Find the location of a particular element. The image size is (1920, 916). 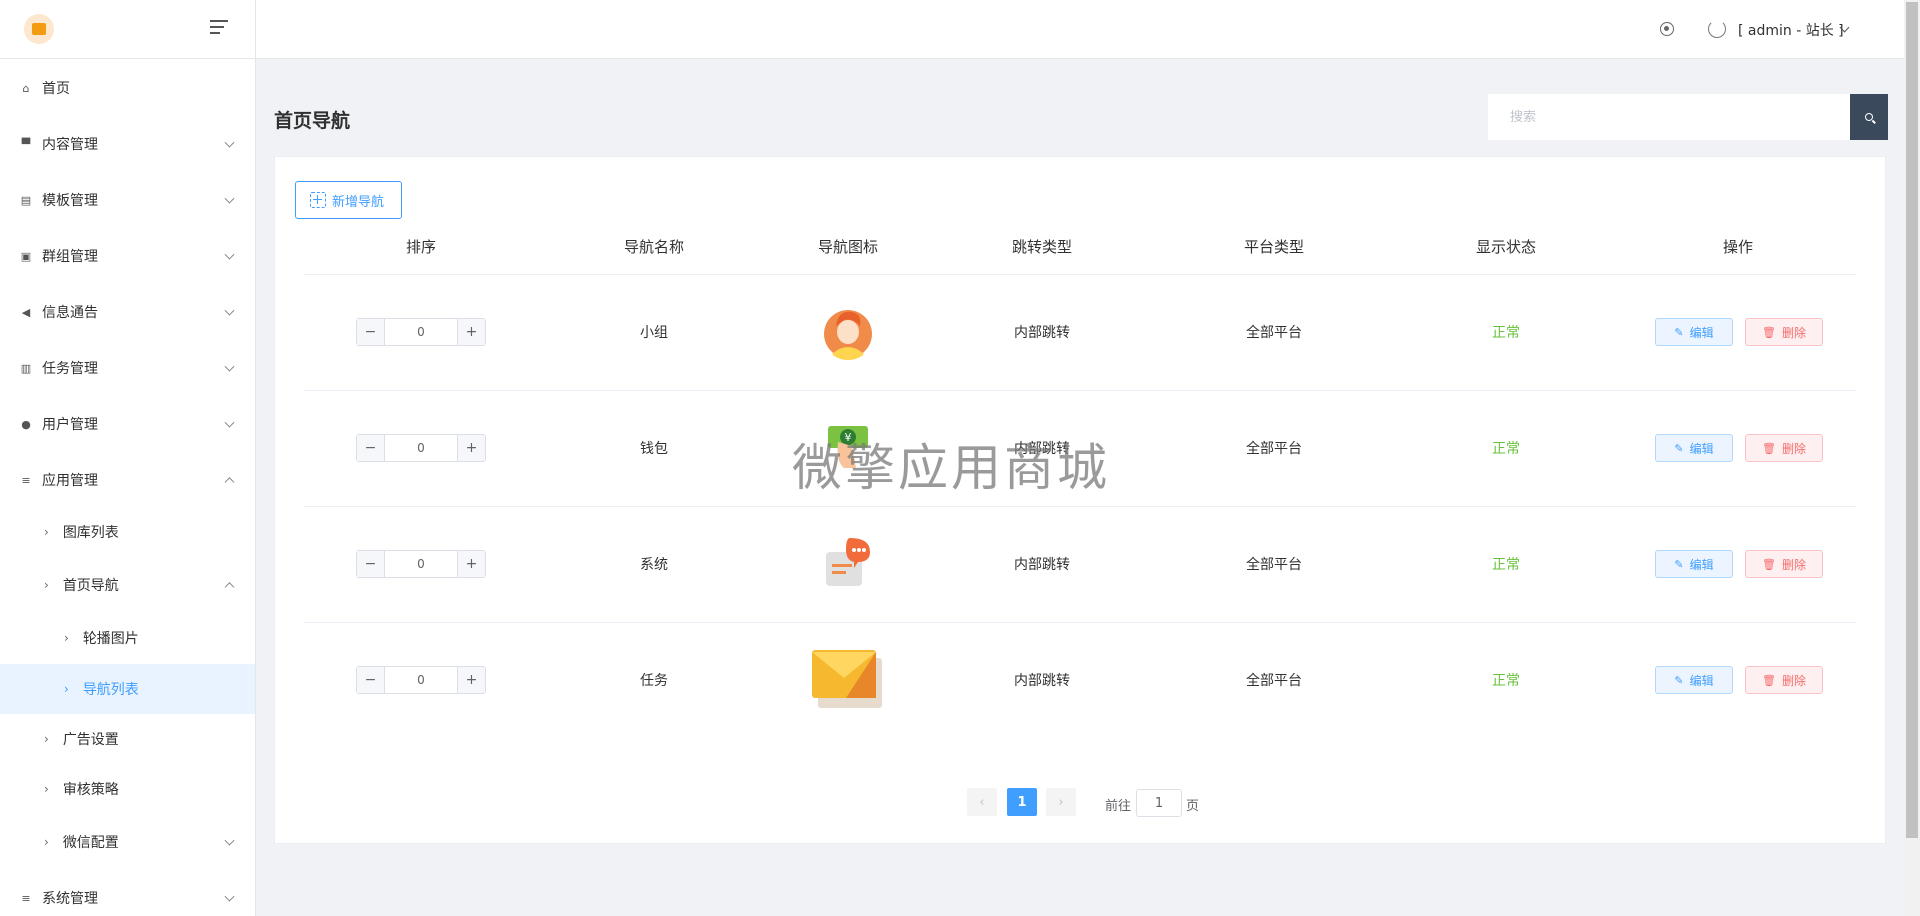

sidebar-item-label: 审核策略 is located at coordinates (90, 790).